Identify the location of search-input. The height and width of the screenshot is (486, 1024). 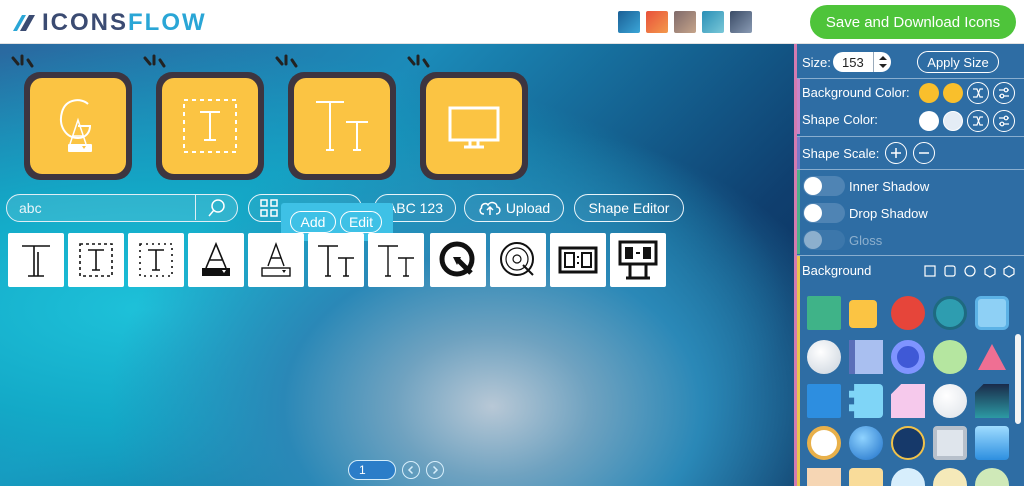
(101, 207).